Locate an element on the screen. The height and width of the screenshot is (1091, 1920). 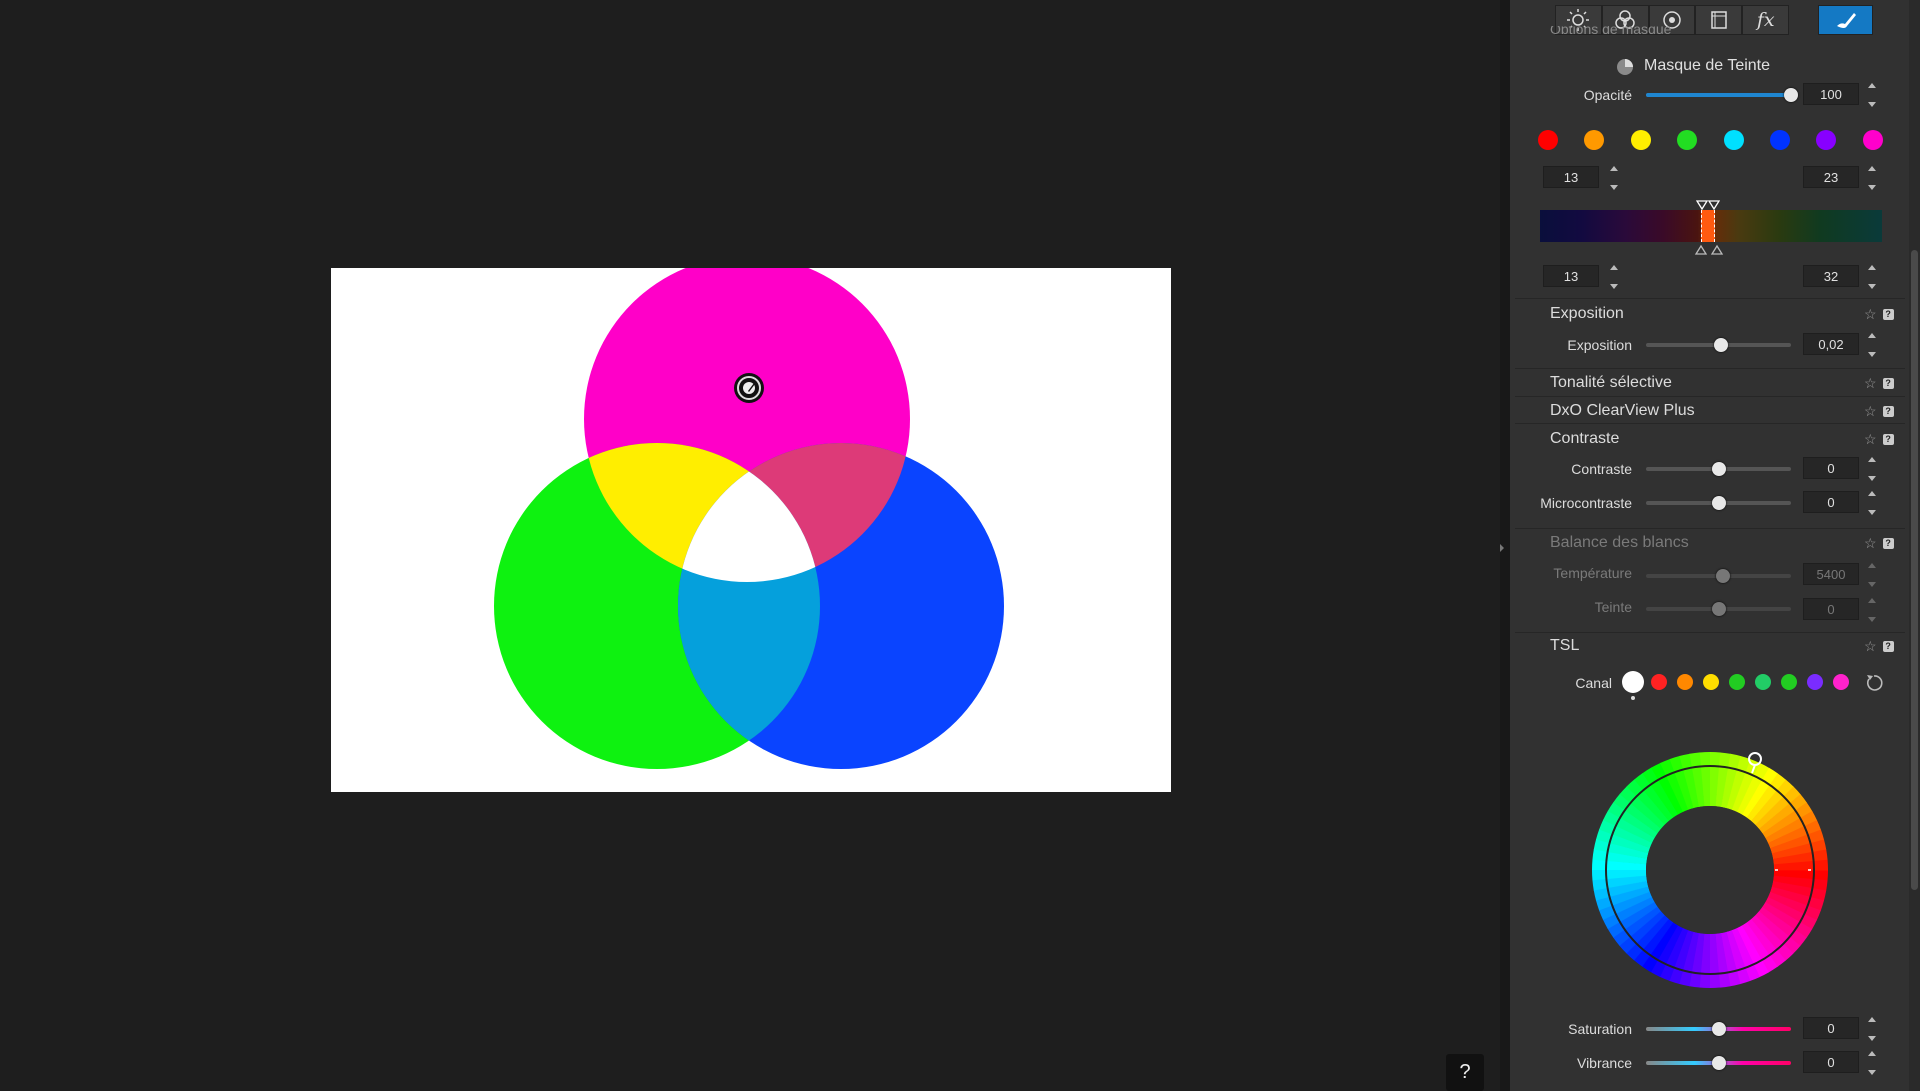
saturation-value: 0 is located at coordinates (1831, 1028).